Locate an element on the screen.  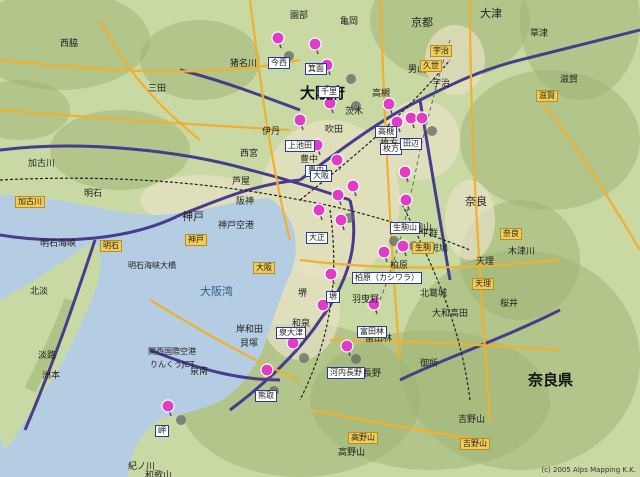
label-kizugawa: 木津川 is located at coordinates (522, 252).